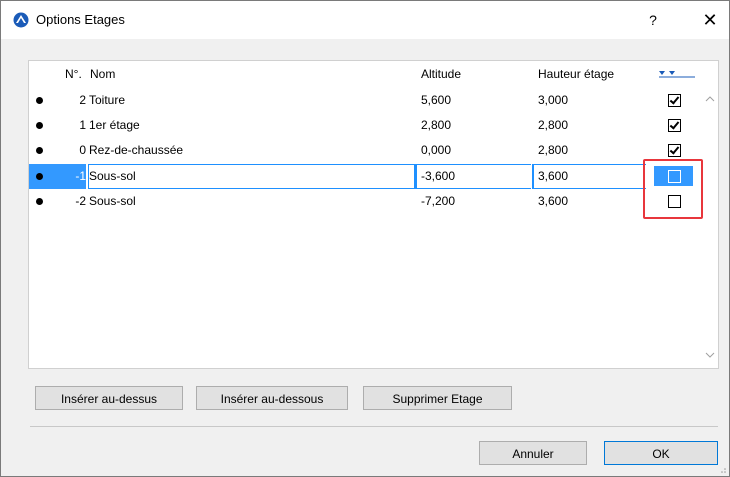 This screenshot has height=477, width=730. What do you see at coordinates (364, 101) in the screenshot?
I see `table-row: 2 Toiture 5,600 3,000` at bounding box center [364, 101].